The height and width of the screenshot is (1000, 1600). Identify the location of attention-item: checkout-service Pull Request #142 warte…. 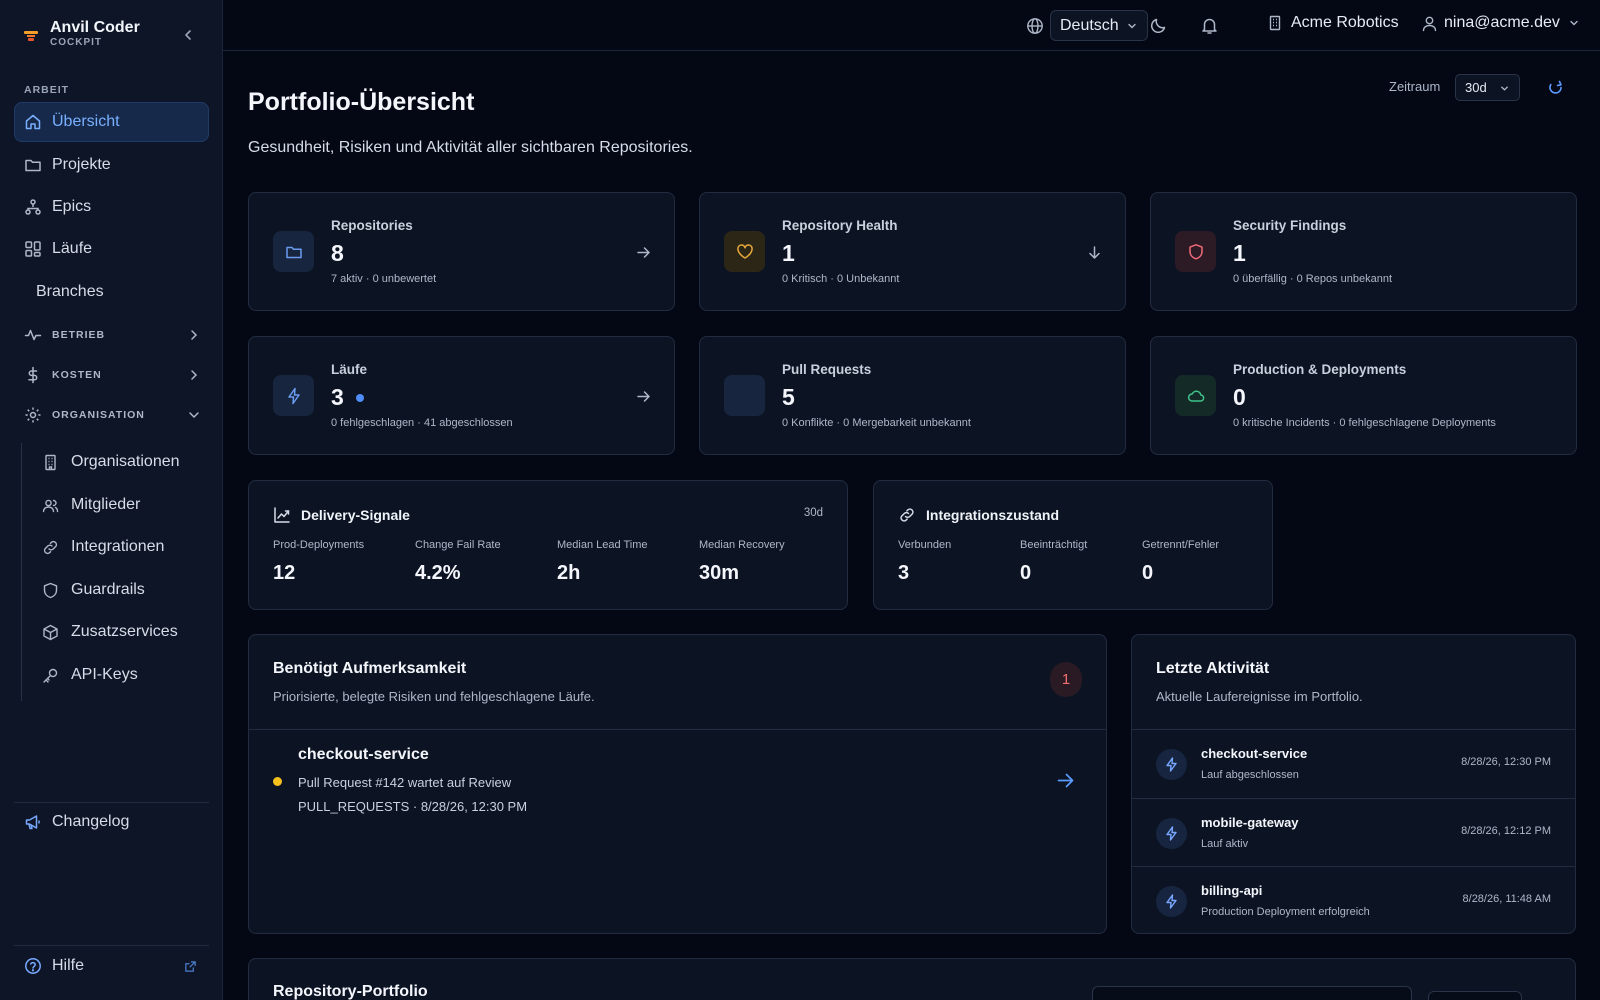
(677, 780).